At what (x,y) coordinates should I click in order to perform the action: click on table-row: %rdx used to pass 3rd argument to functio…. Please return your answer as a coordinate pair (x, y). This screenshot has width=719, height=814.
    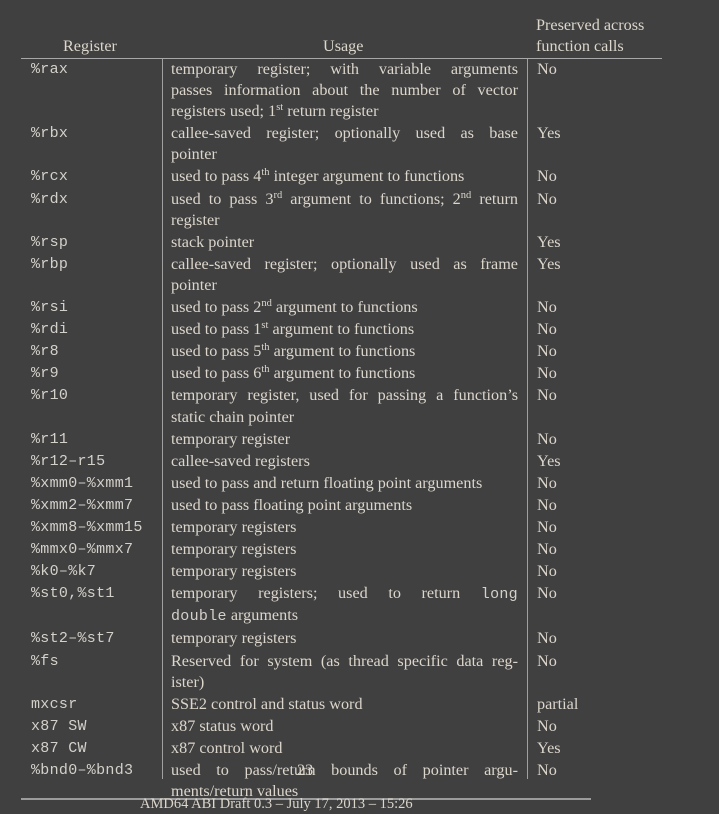
    Looking at the image, I should click on (359, 209).